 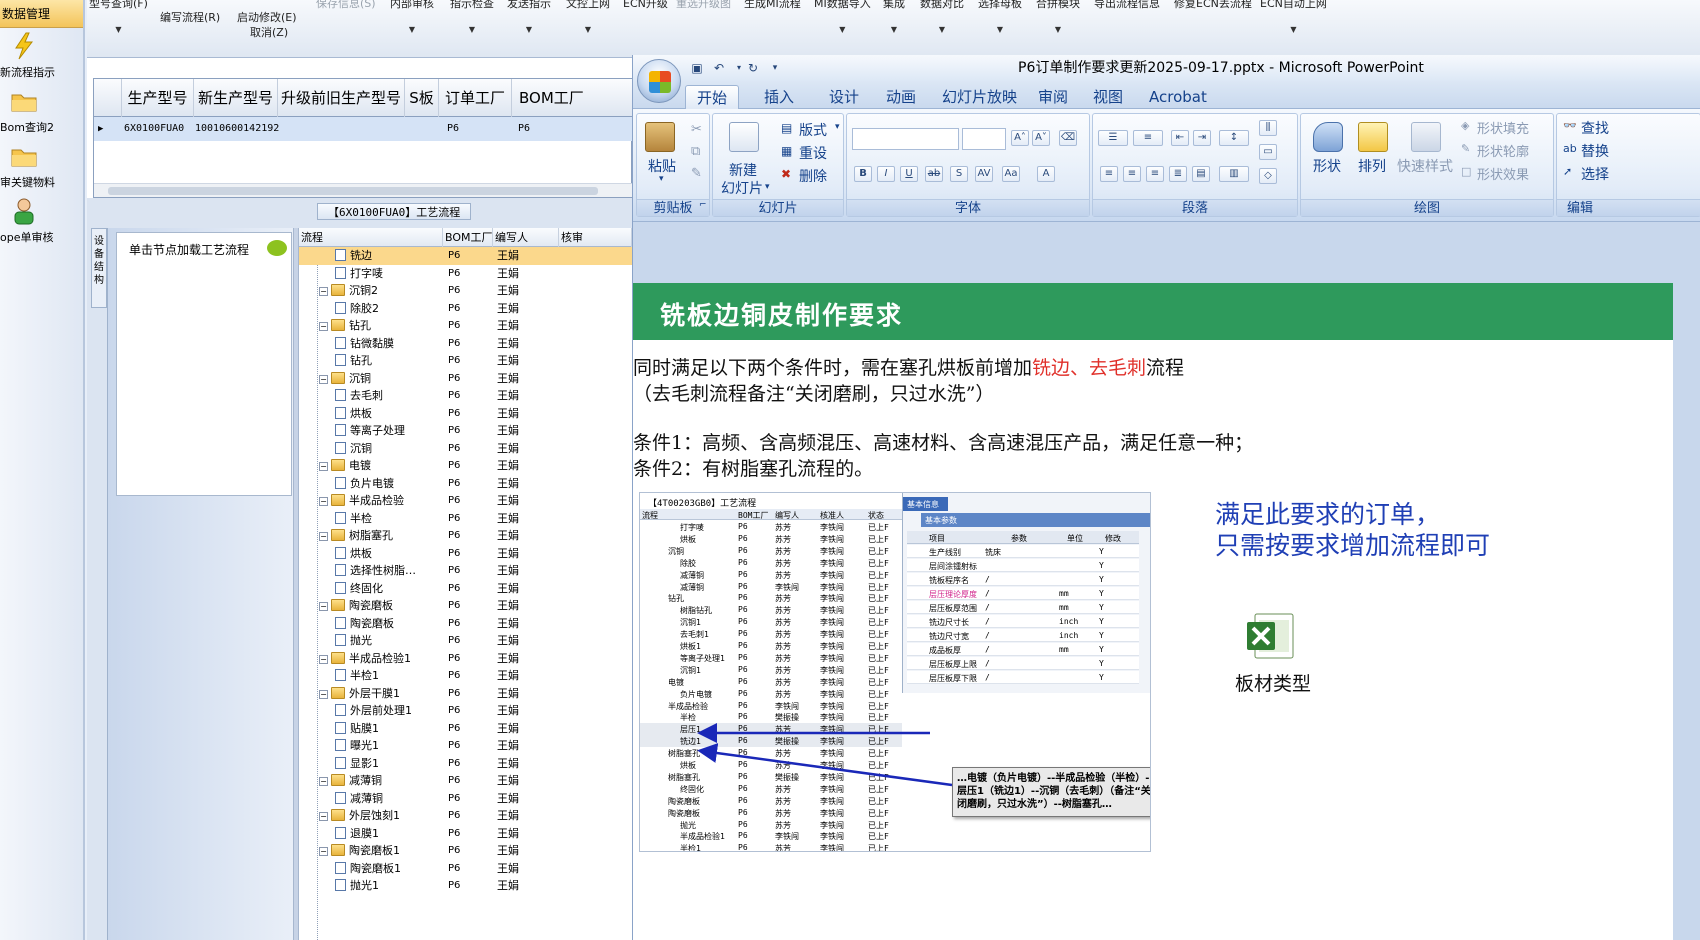 I want to click on toolbar-ecn-upgrade: ECN升级, so click(x=645, y=5).